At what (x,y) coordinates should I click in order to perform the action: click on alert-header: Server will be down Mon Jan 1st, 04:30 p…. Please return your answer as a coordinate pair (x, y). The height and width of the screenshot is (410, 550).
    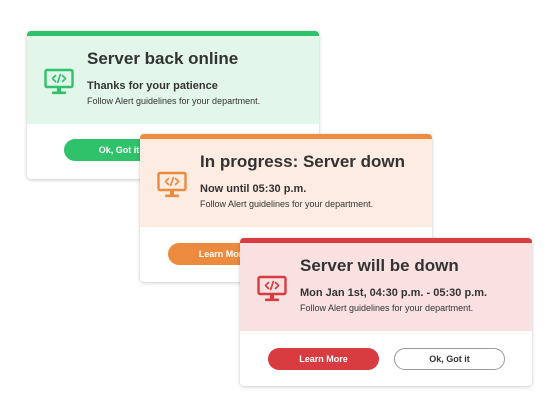
    Looking at the image, I should click on (386, 287).